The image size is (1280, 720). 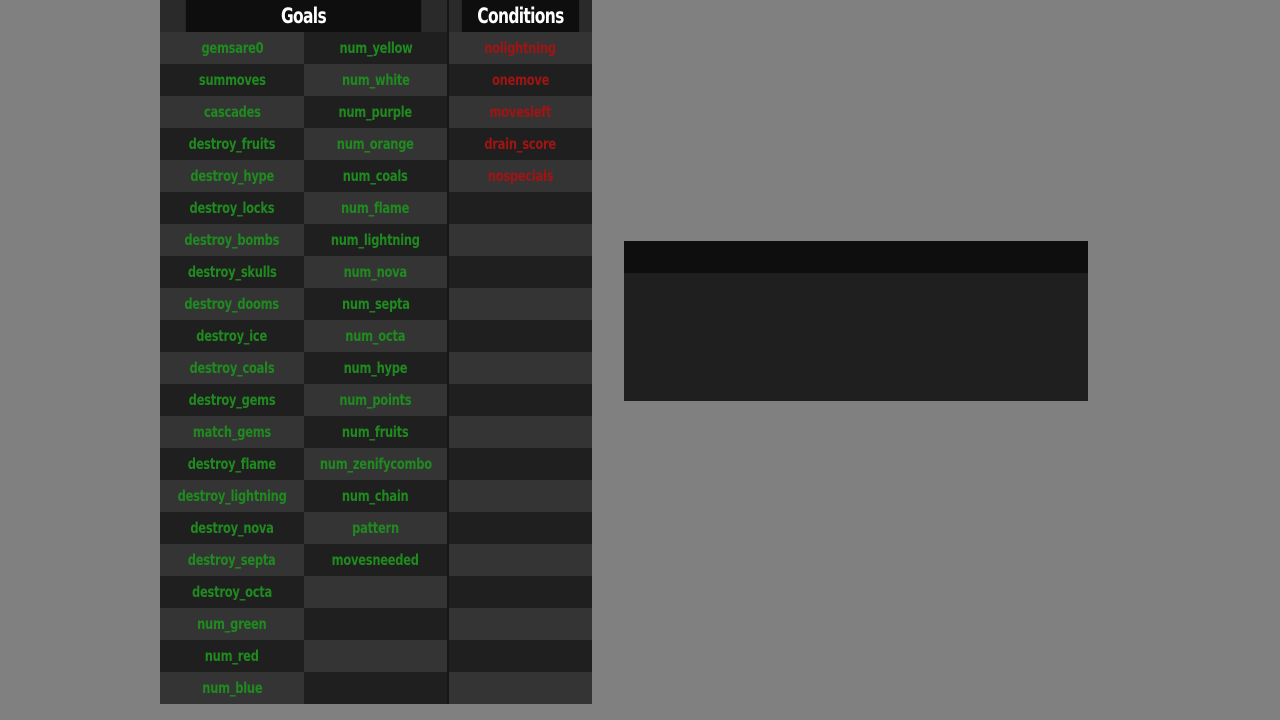 I want to click on goal-item-num-yellow: num_yellow, so click(x=375, y=48).